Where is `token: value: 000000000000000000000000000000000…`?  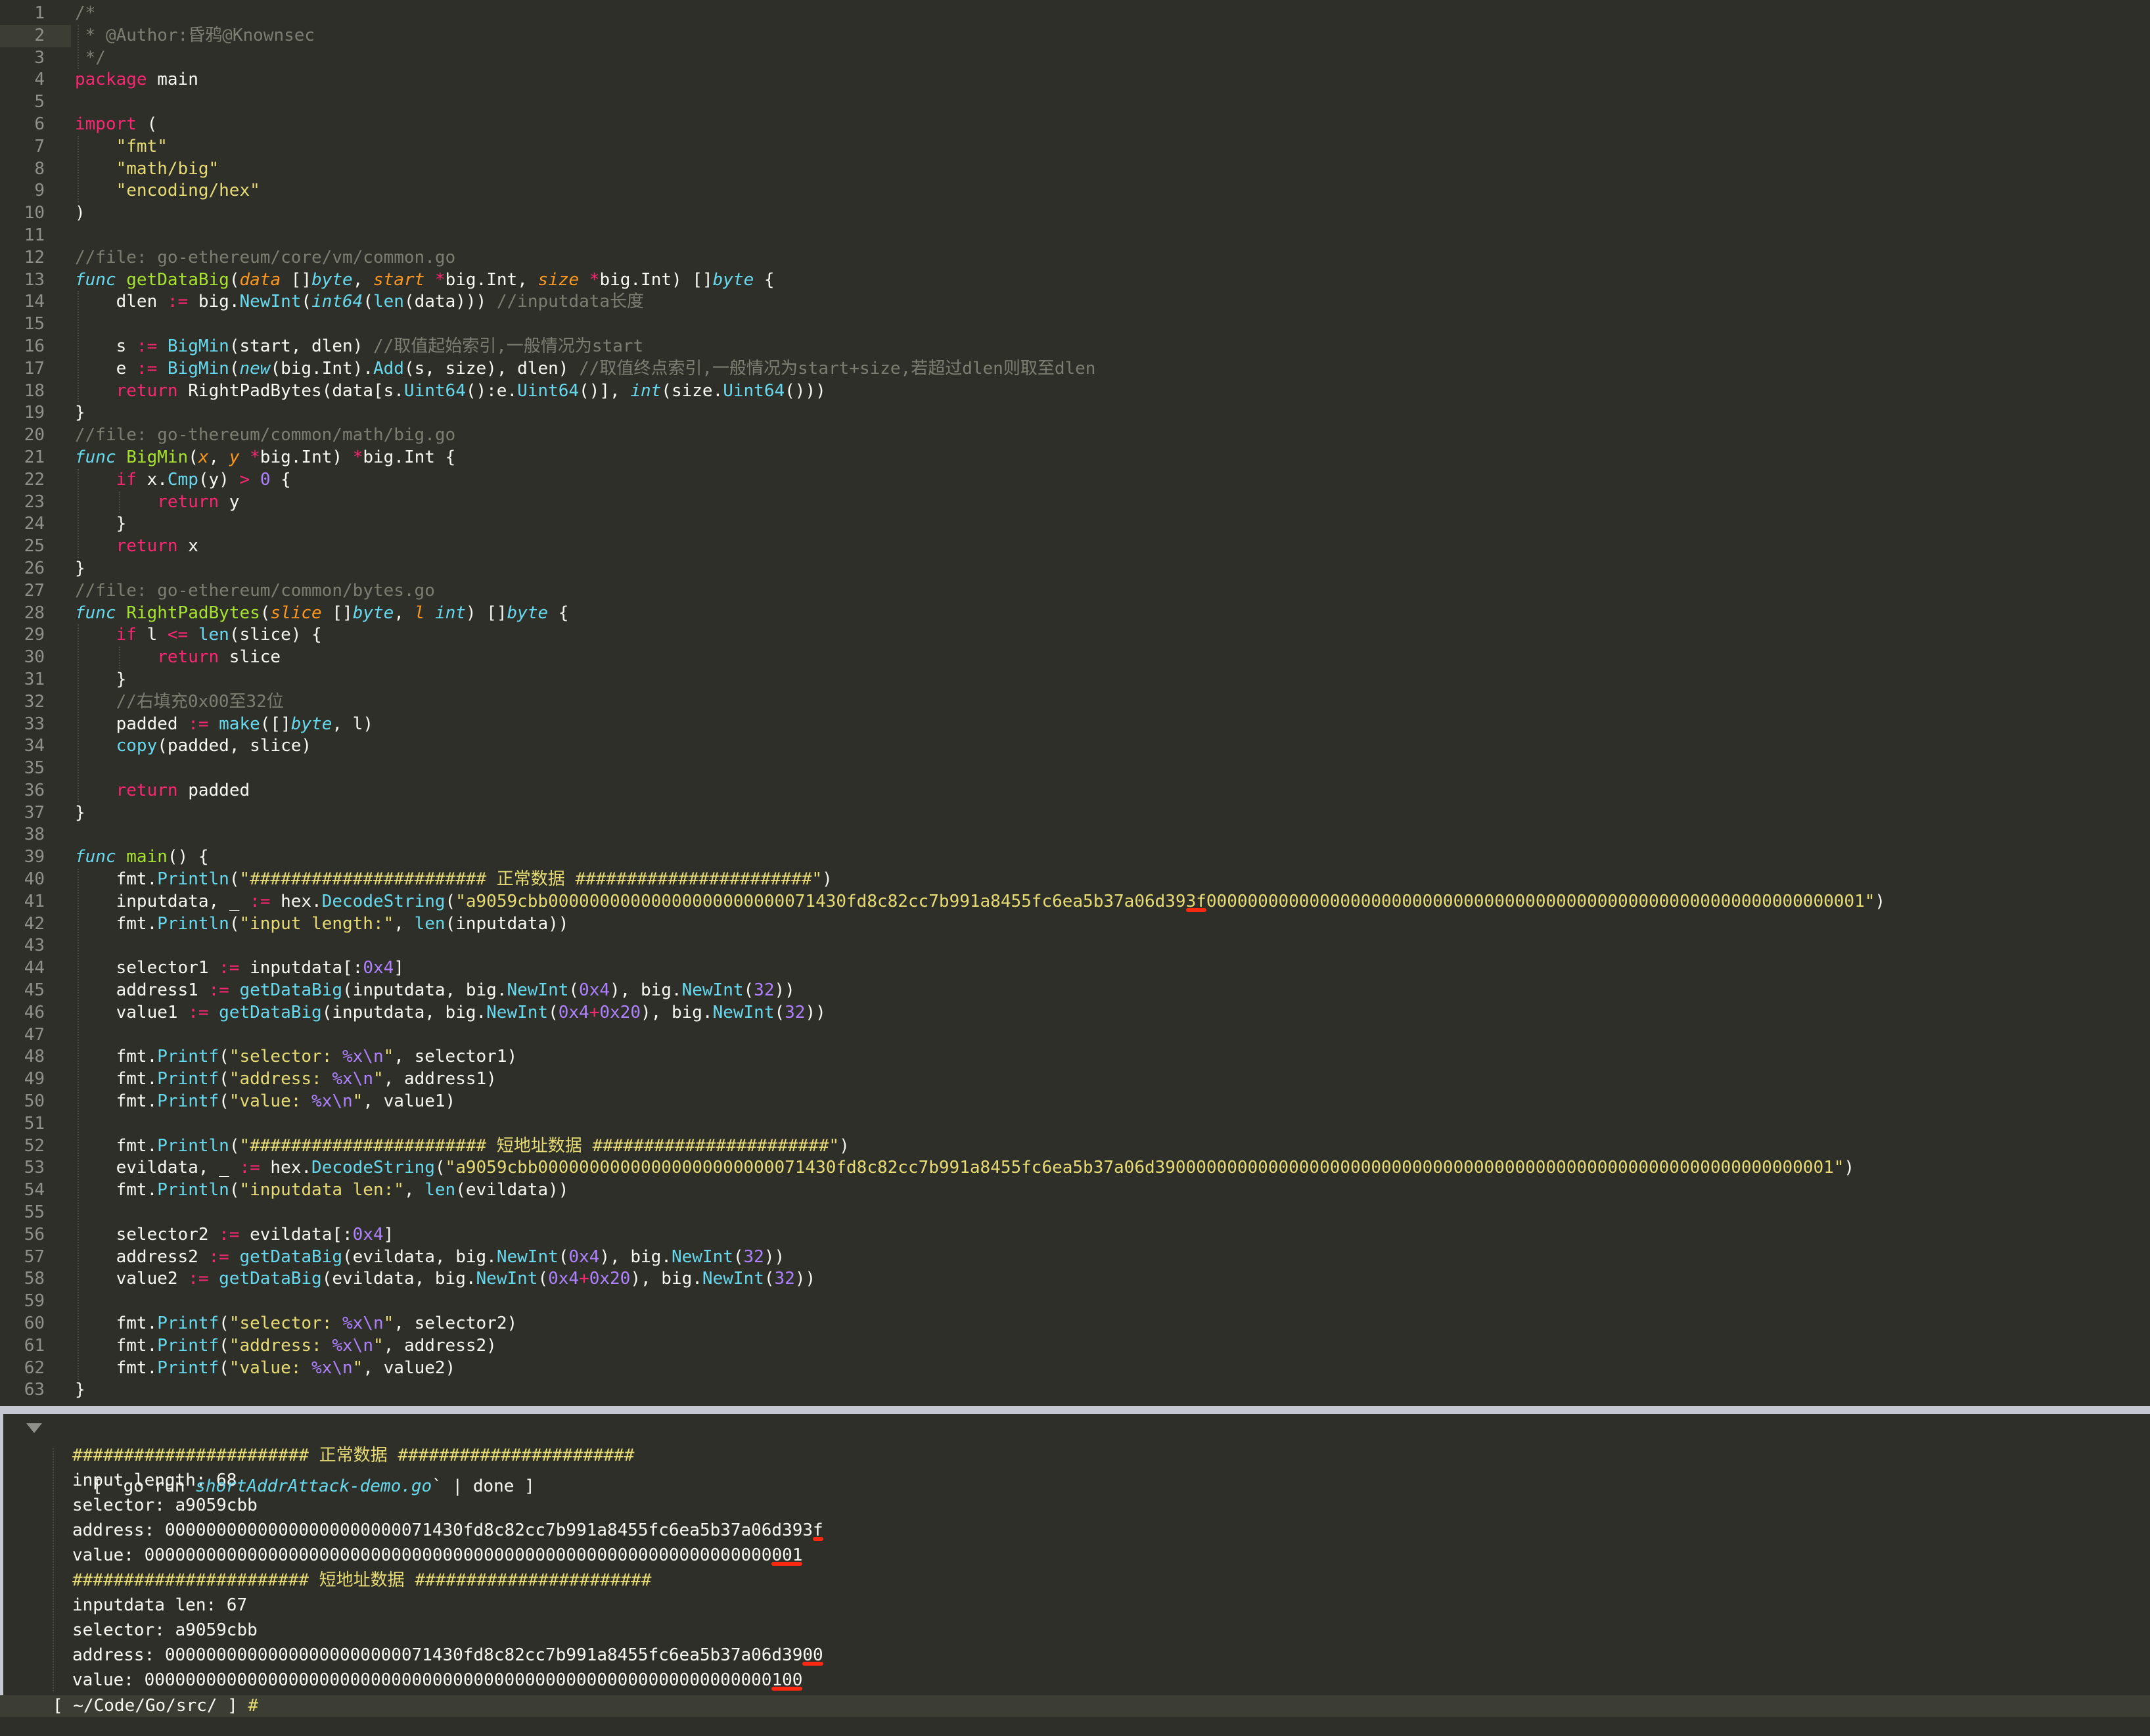 token: value: 000000000000000000000000000000000… is located at coordinates (422, 1555).